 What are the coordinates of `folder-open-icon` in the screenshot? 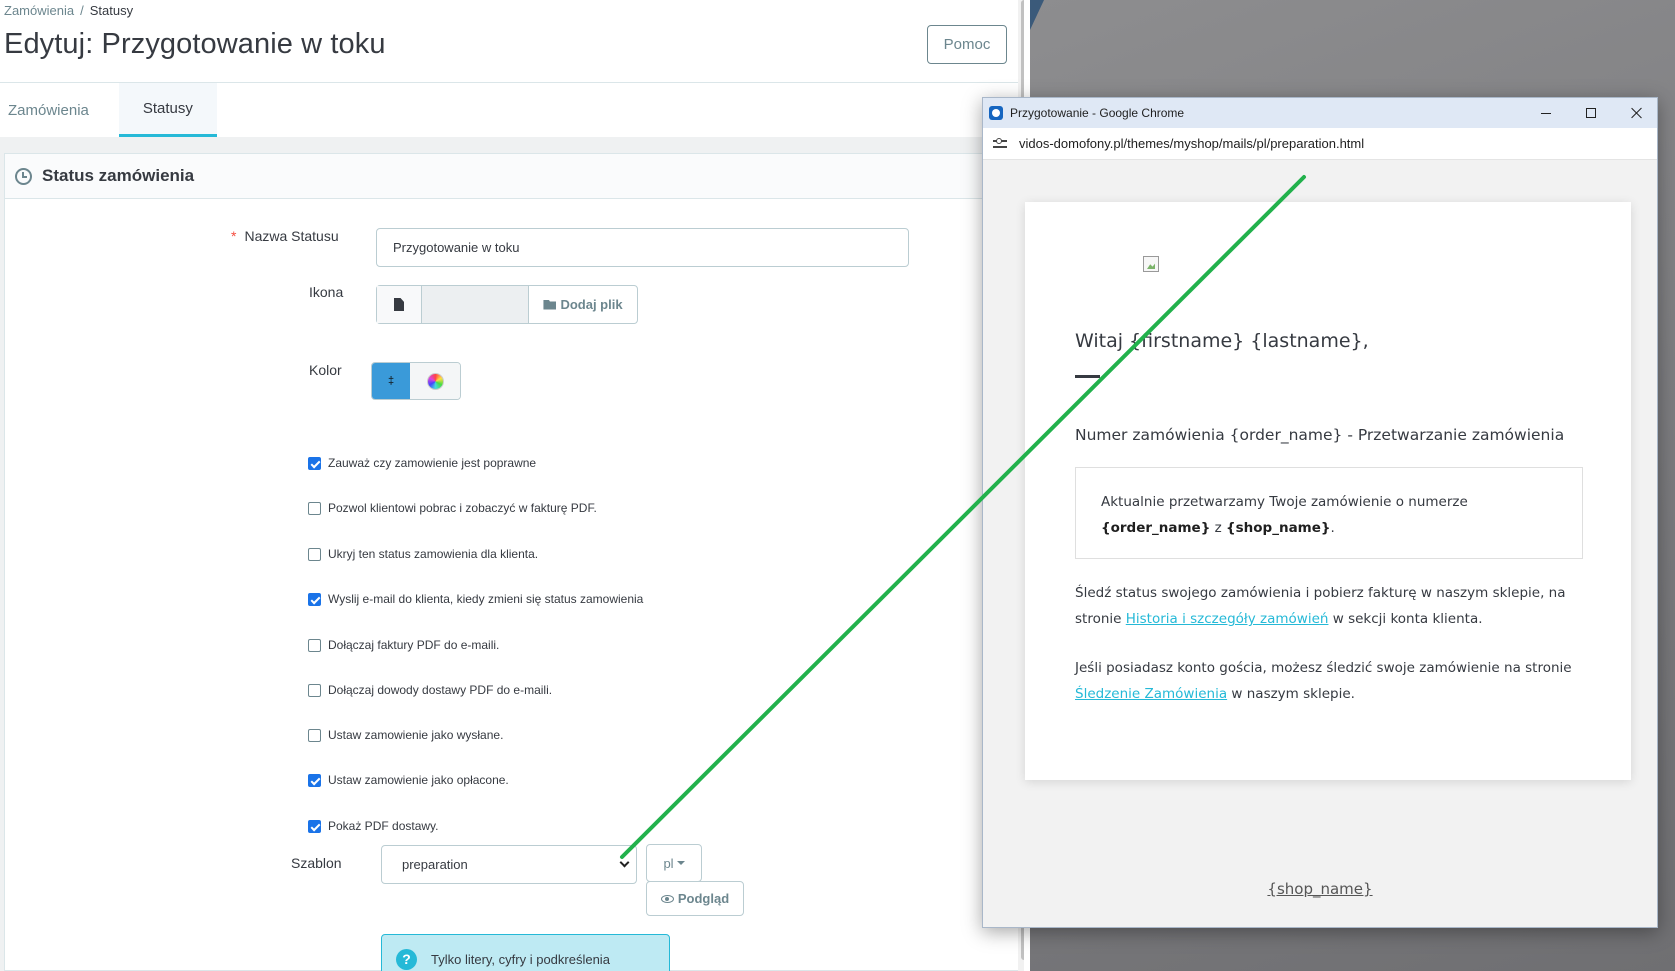 It's located at (550, 304).